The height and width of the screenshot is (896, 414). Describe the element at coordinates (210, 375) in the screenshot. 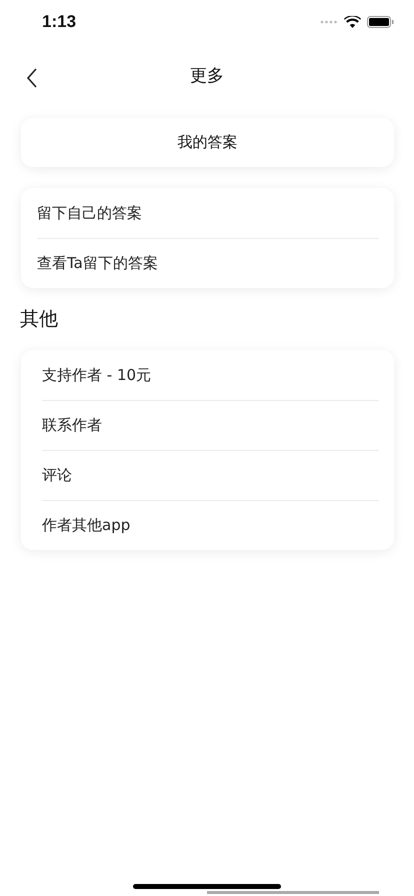

I see `list-item: 支持作者 - 10元` at that location.